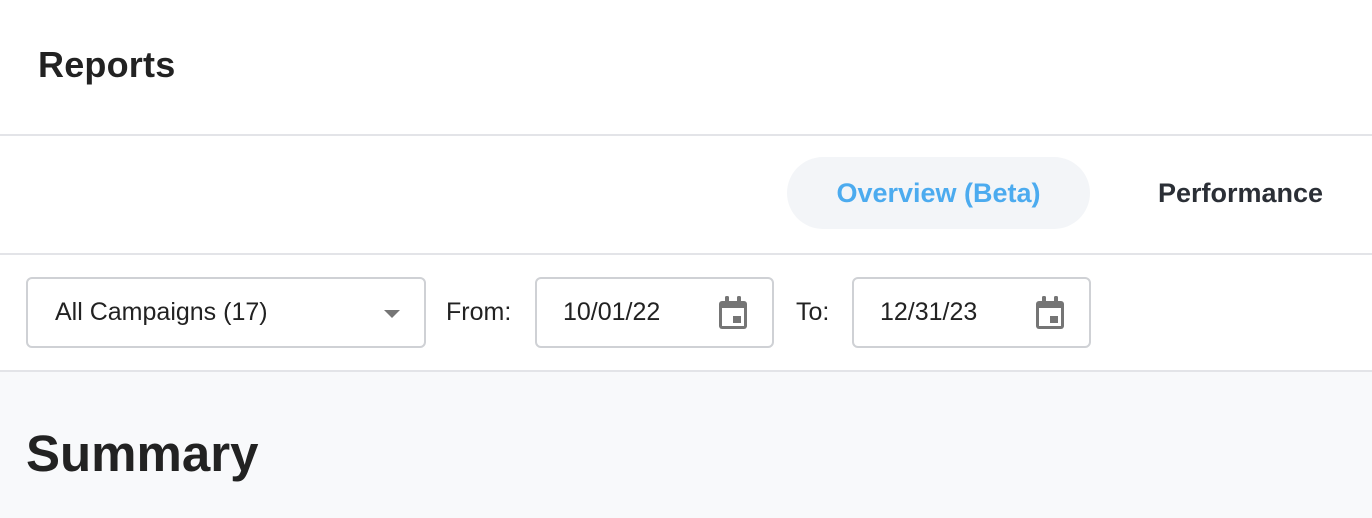  I want to click on to-date-value: 12/31/23, so click(929, 312).